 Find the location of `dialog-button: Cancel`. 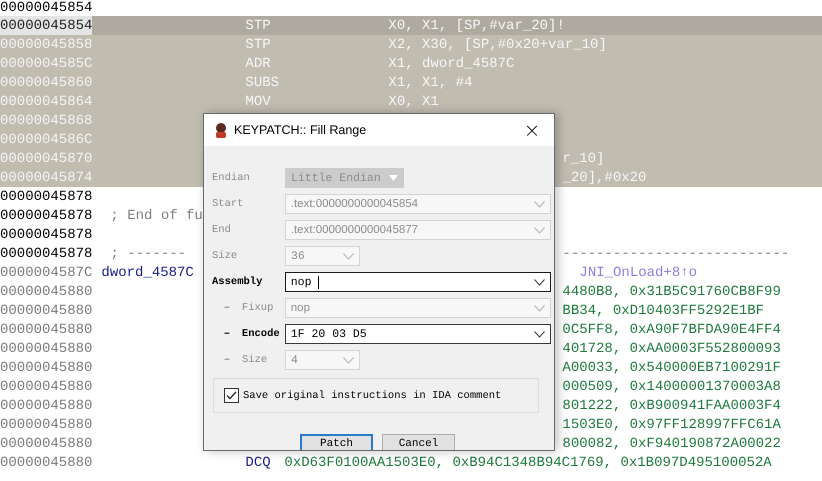

dialog-button: Cancel is located at coordinates (418, 442).